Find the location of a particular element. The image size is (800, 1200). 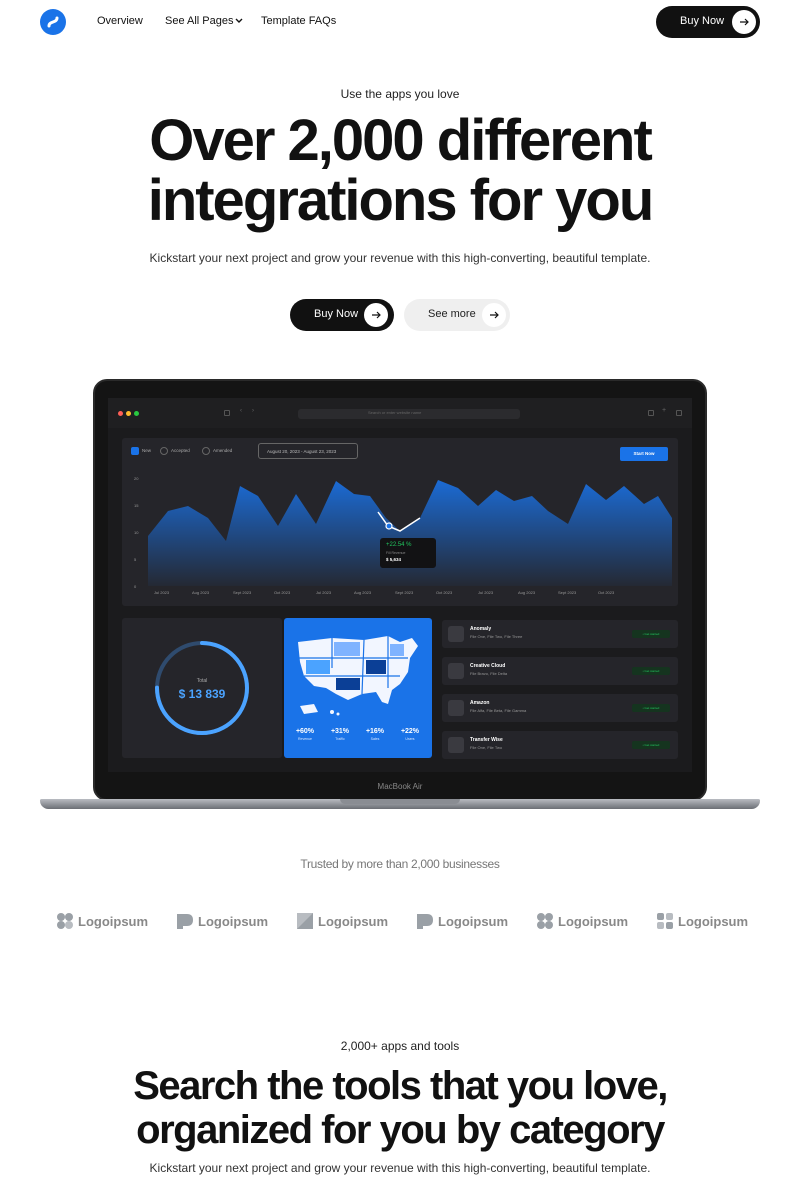

filter-accepted-label: Accepted is located at coordinates (180, 450).